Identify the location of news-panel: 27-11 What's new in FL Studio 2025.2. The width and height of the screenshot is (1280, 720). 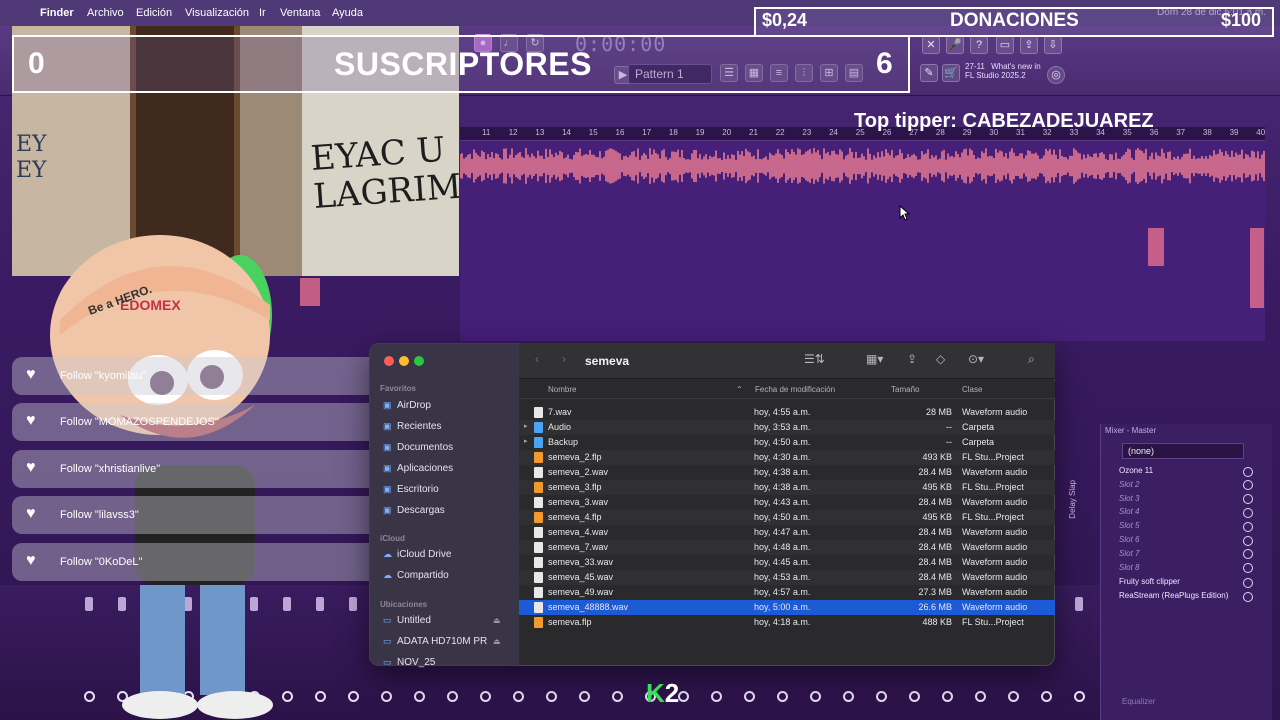
(1005, 75).